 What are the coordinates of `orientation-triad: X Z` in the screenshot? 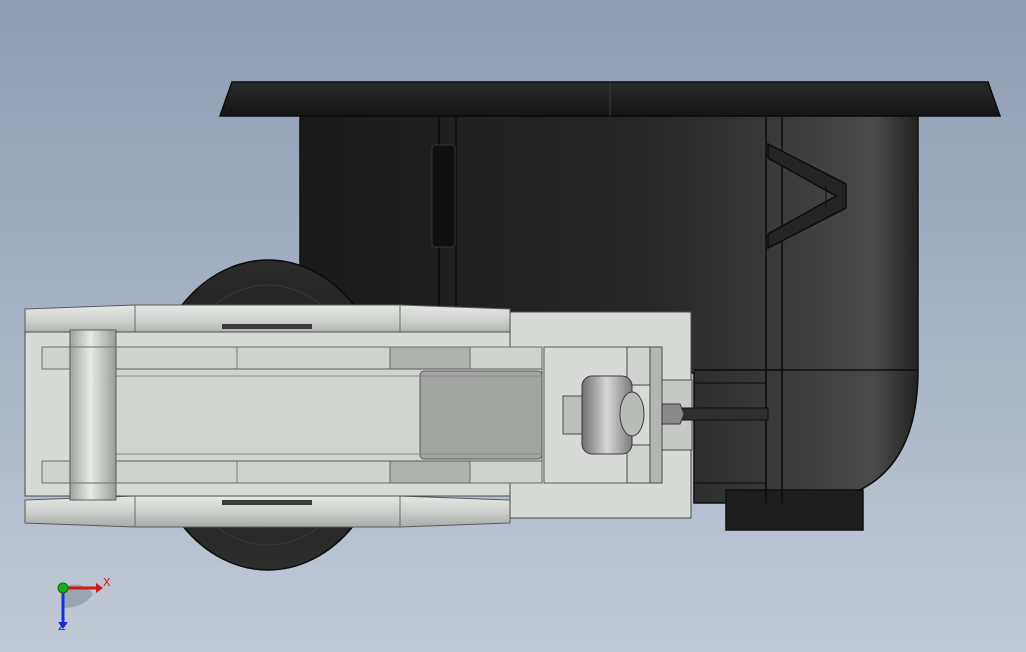 It's located at (85, 604).